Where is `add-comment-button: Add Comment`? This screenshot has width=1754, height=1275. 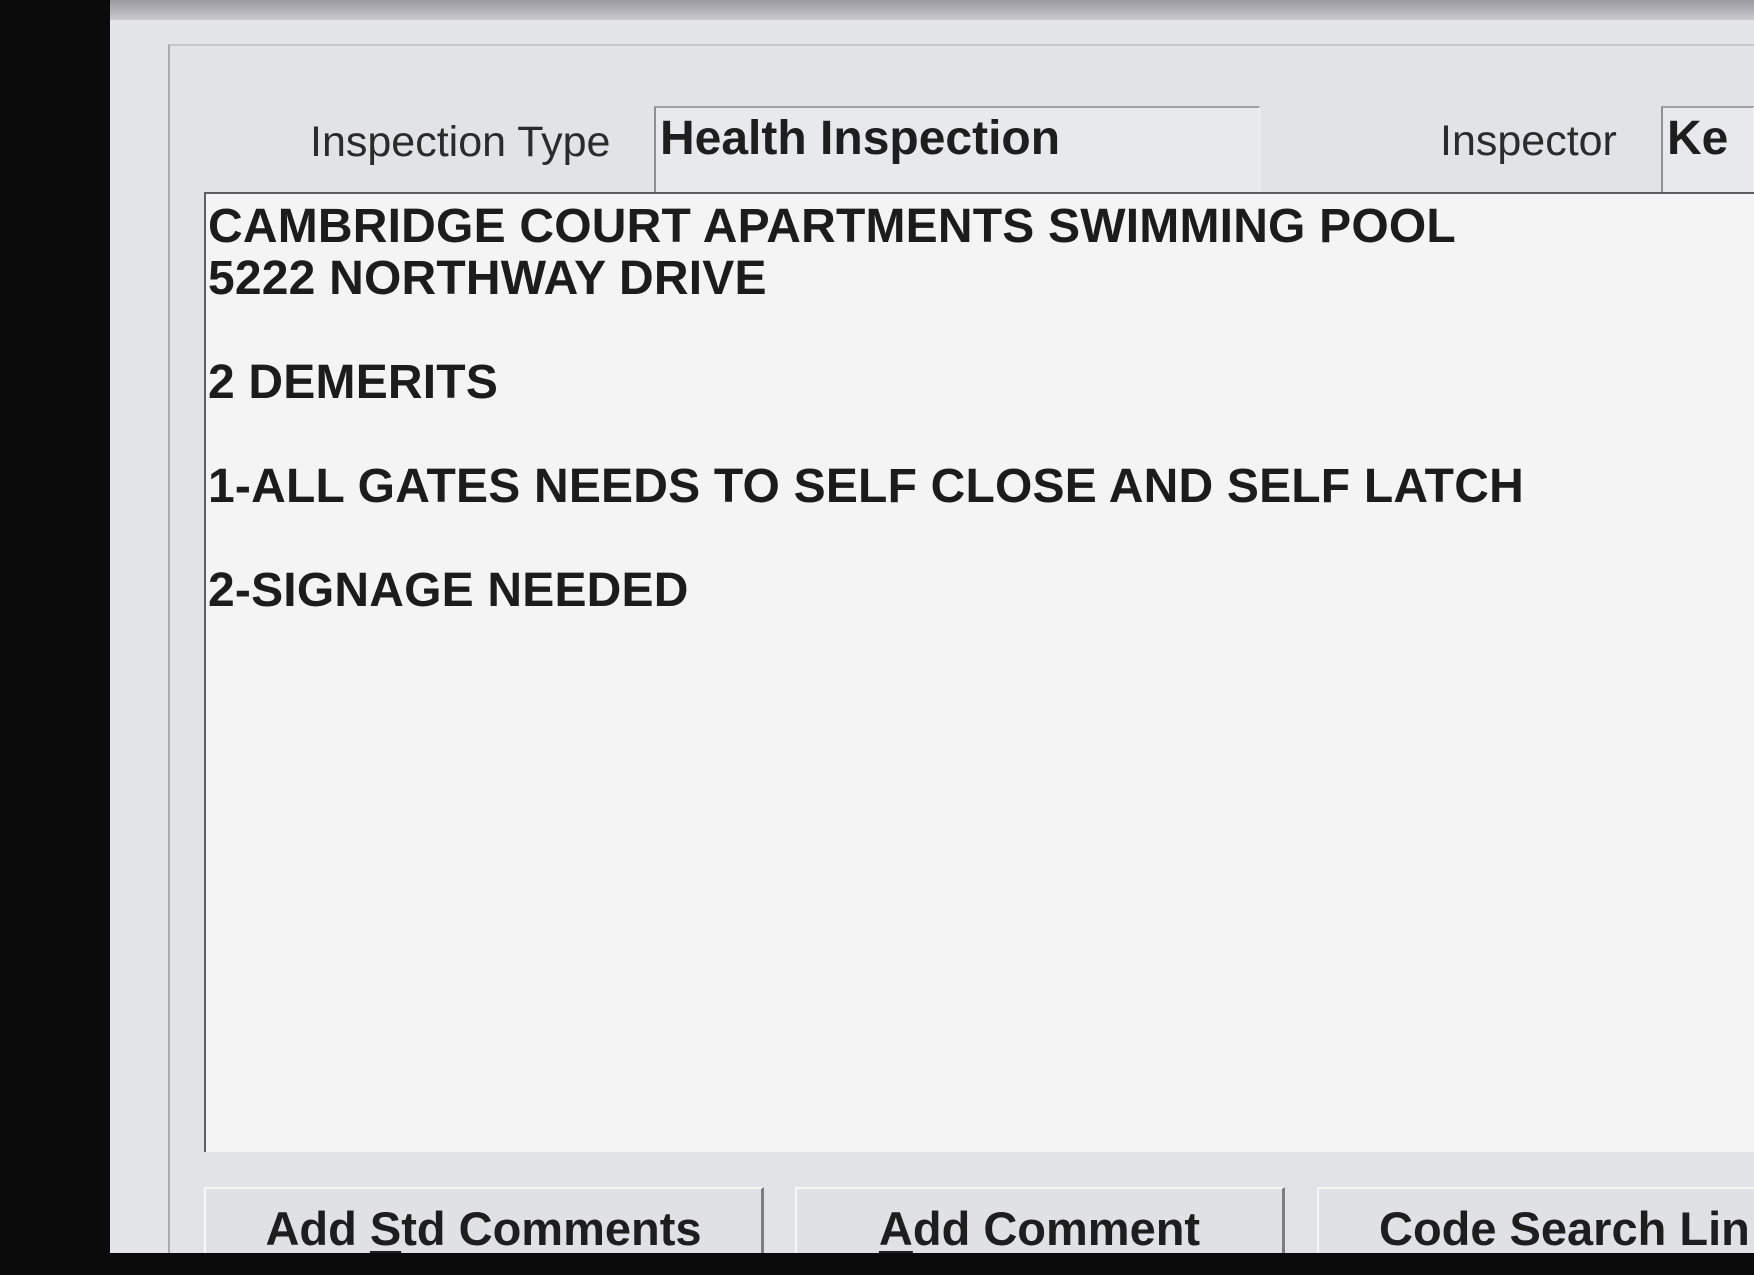 add-comment-button: Add Comment is located at coordinates (1040, 1220).